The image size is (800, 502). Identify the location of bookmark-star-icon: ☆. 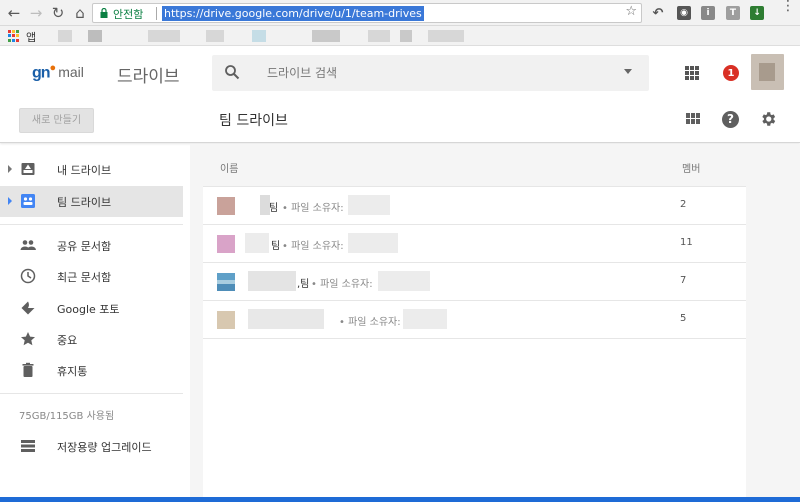
(631, 11).